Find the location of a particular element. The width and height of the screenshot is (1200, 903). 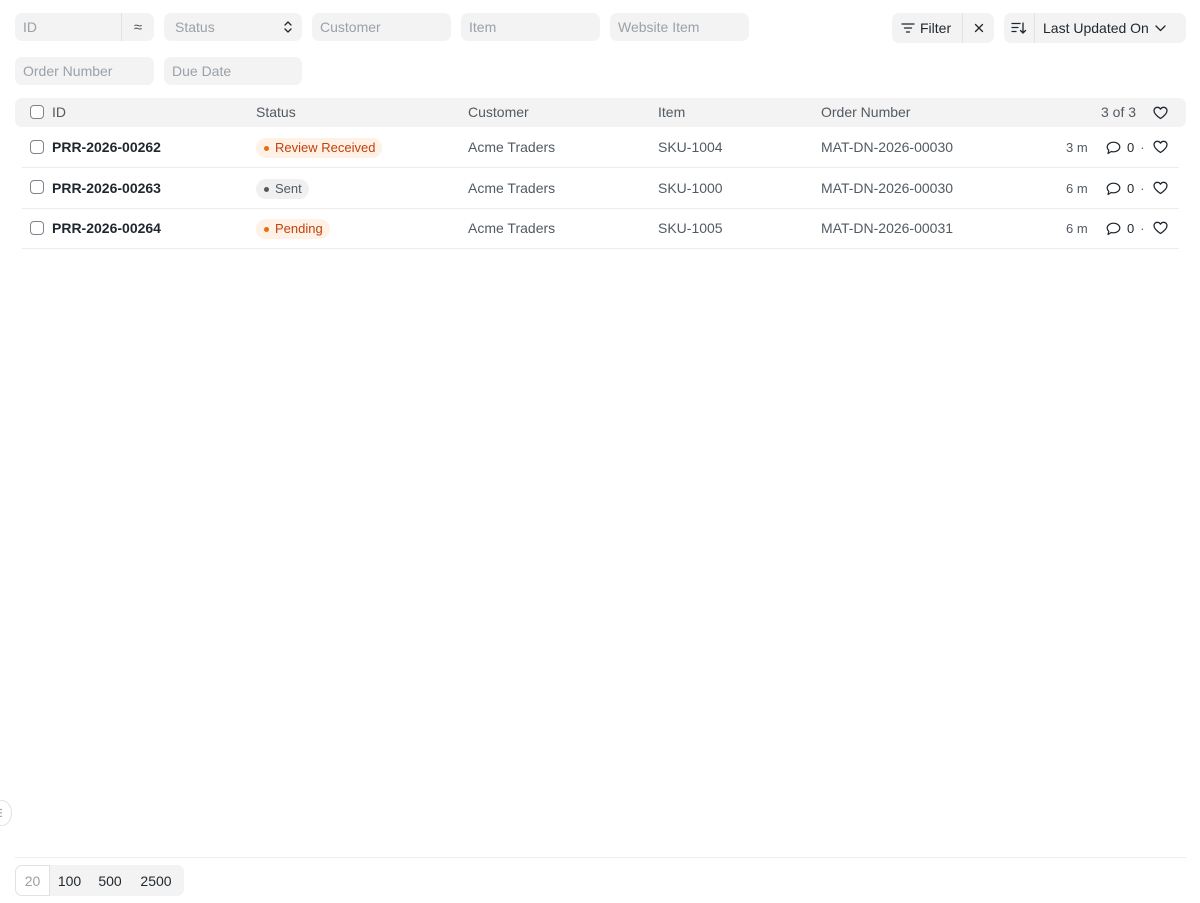

page-size-20-button: 20 is located at coordinates (32, 880).